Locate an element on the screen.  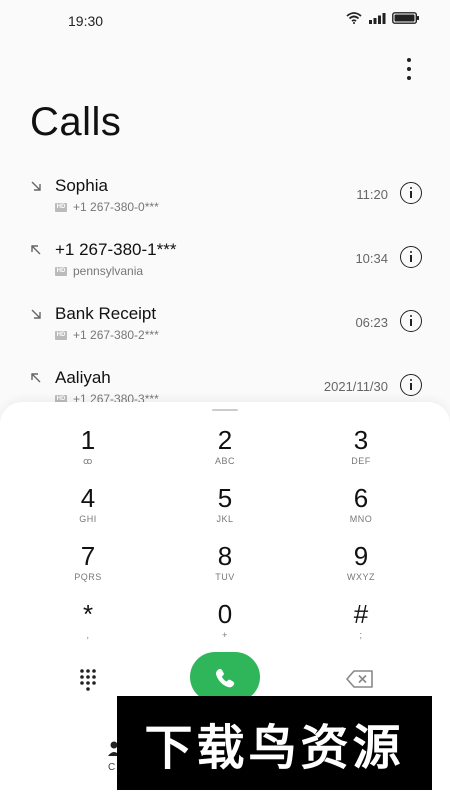
key-0: 0 + is located at coordinates (225, 626).